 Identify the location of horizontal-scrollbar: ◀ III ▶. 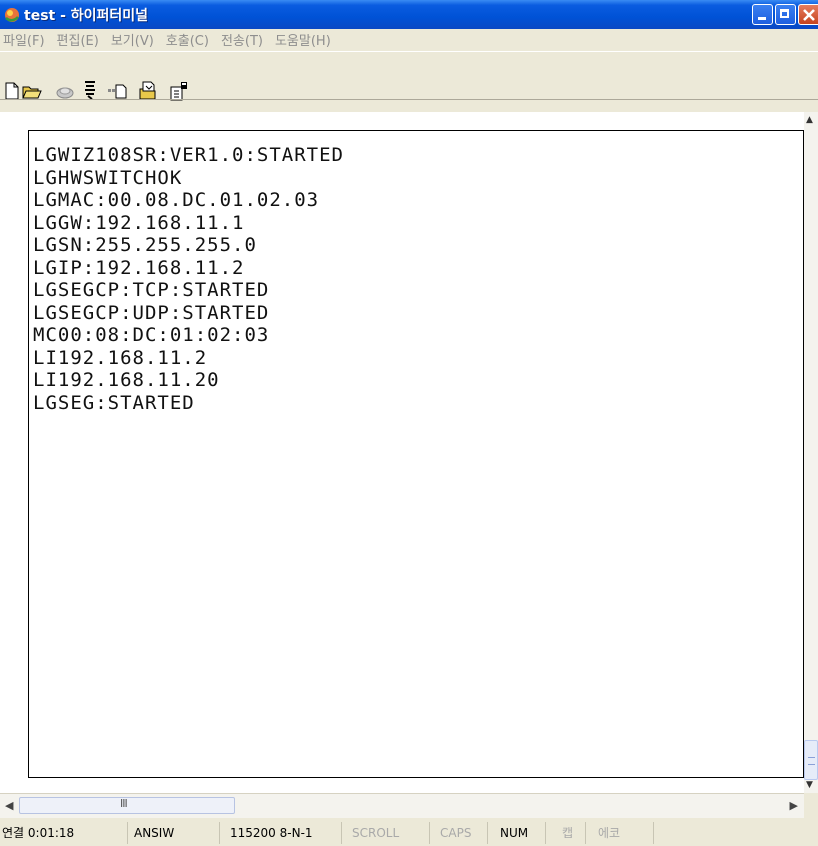
(402, 805).